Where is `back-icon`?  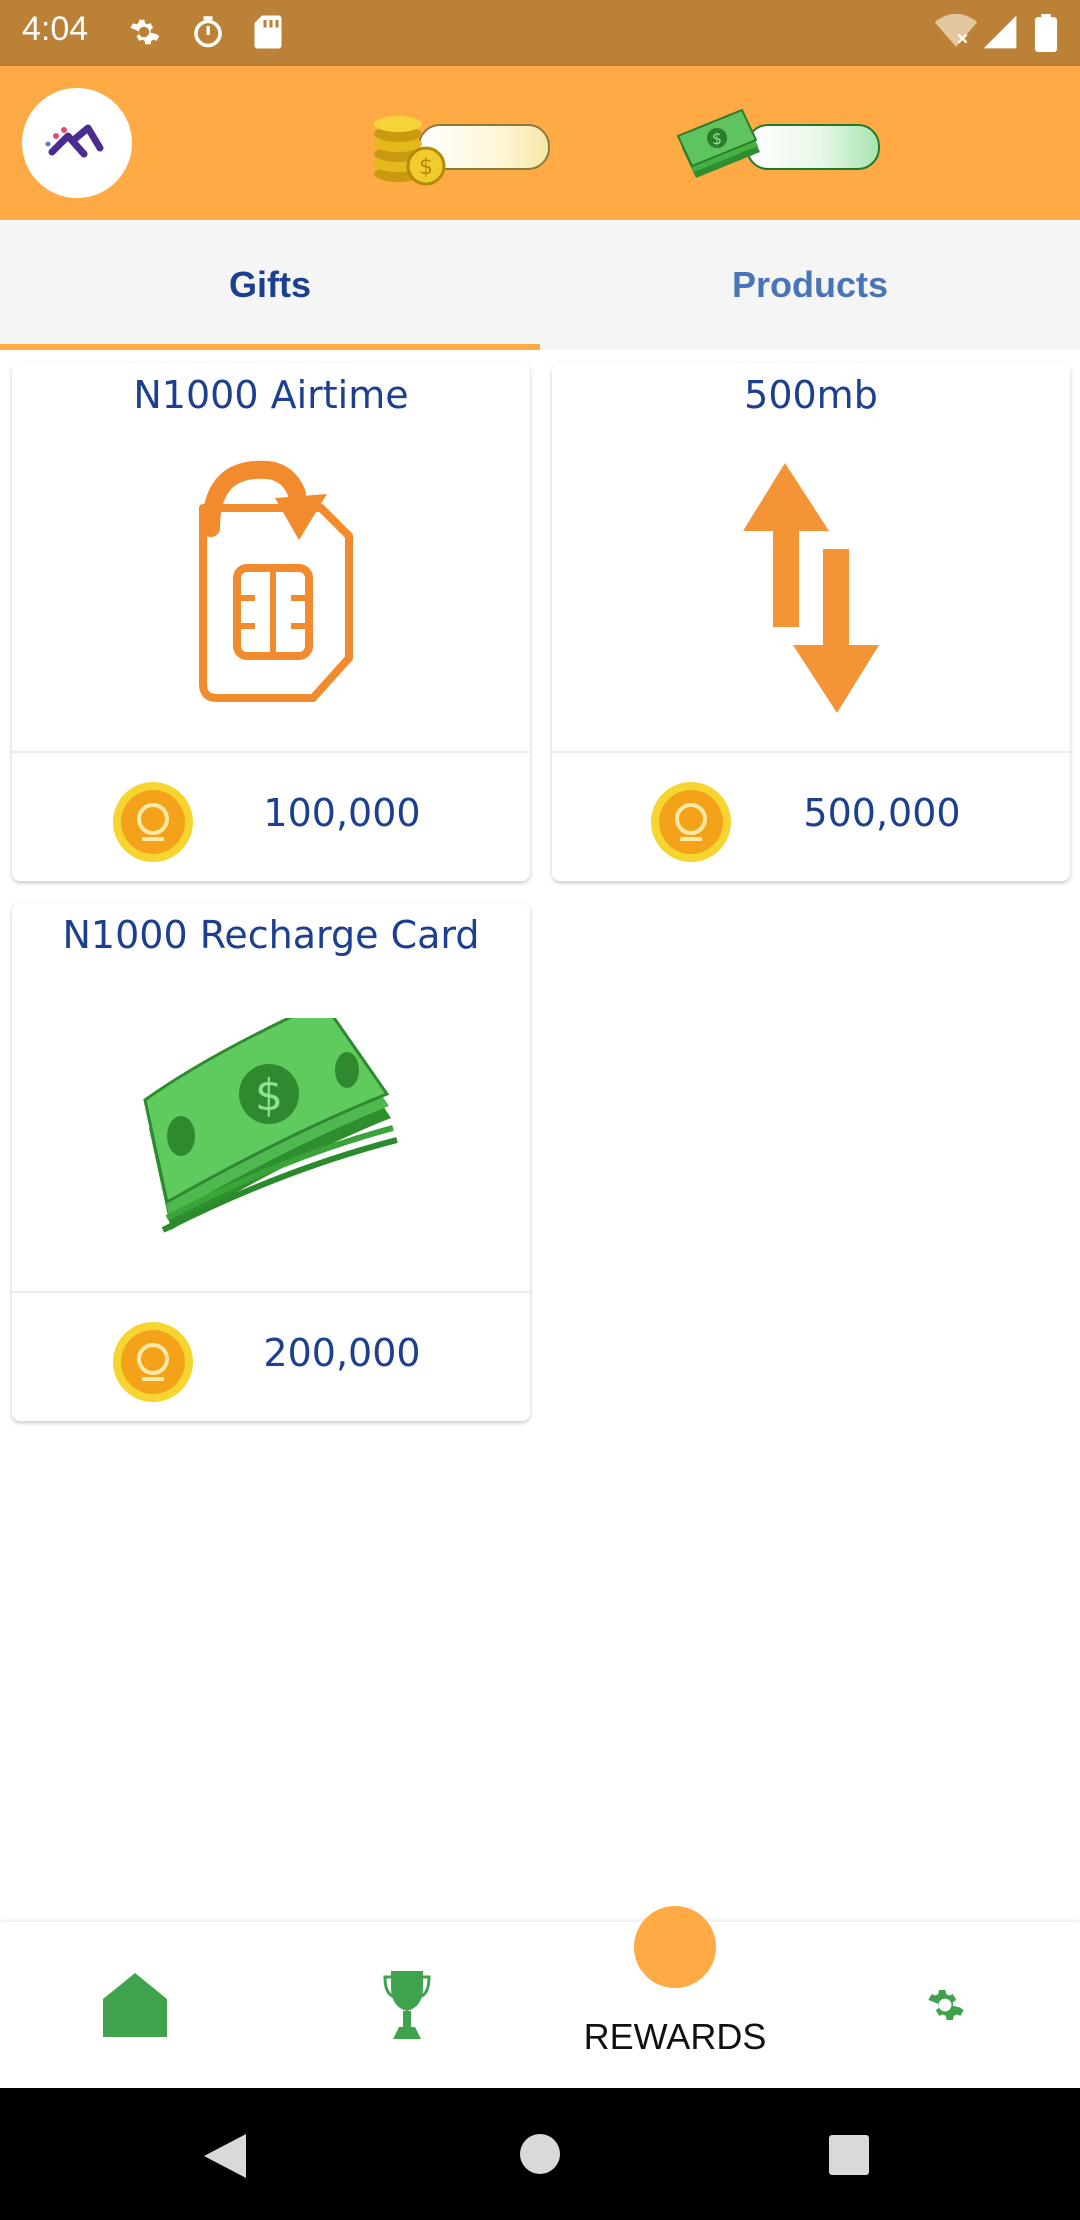 back-icon is located at coordinates (225, 2156).